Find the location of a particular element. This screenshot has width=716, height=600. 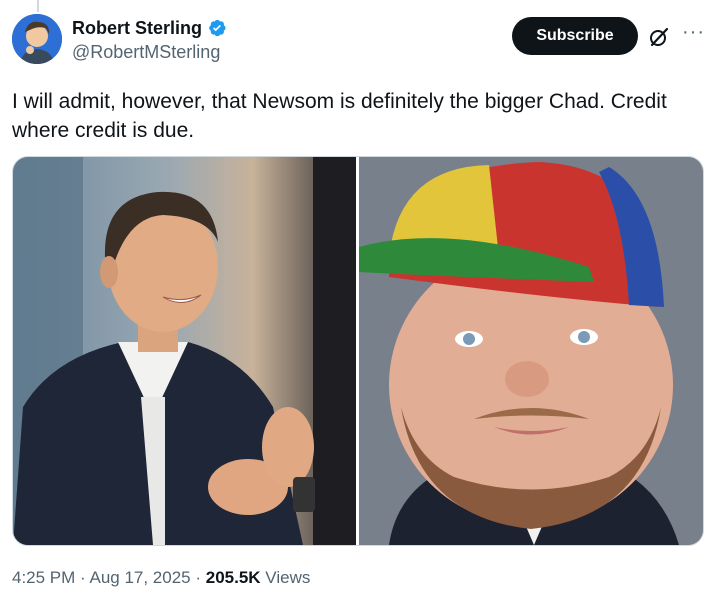

author-info: Robert Sterling @RobertMSterling is located at coordinates (149, 40).